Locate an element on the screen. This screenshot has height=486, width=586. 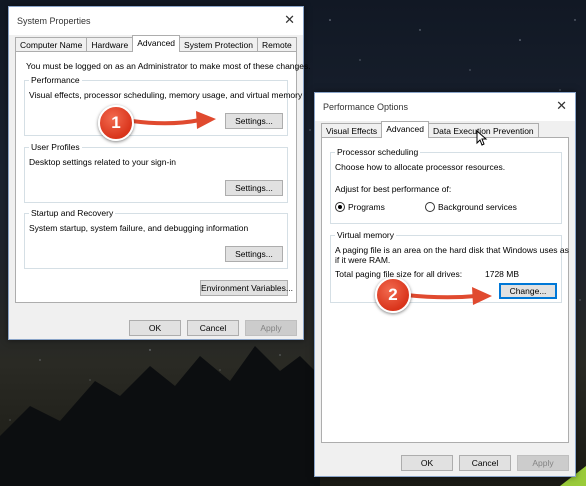
window-title: System Properties is located at coordinates (54, 21).